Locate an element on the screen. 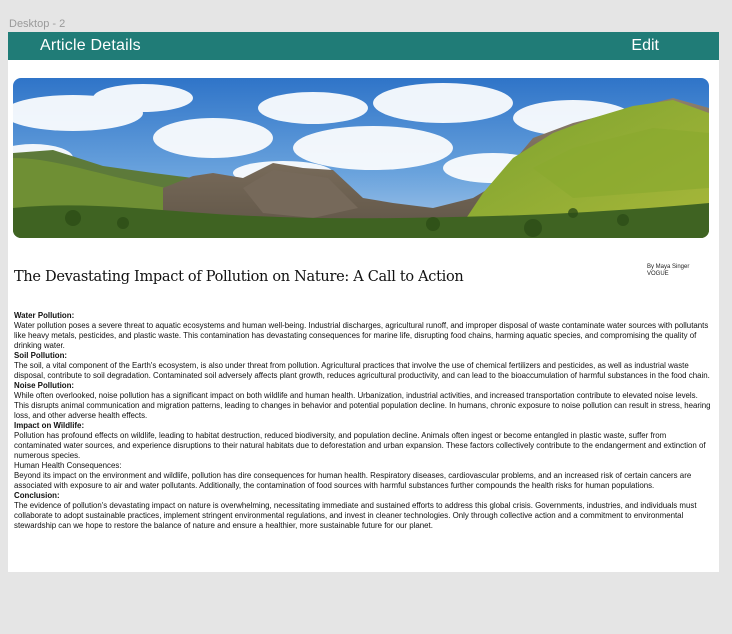 This screenshot has width=732, height=634. page-title: Article Details is located at coordinates (90, 45).